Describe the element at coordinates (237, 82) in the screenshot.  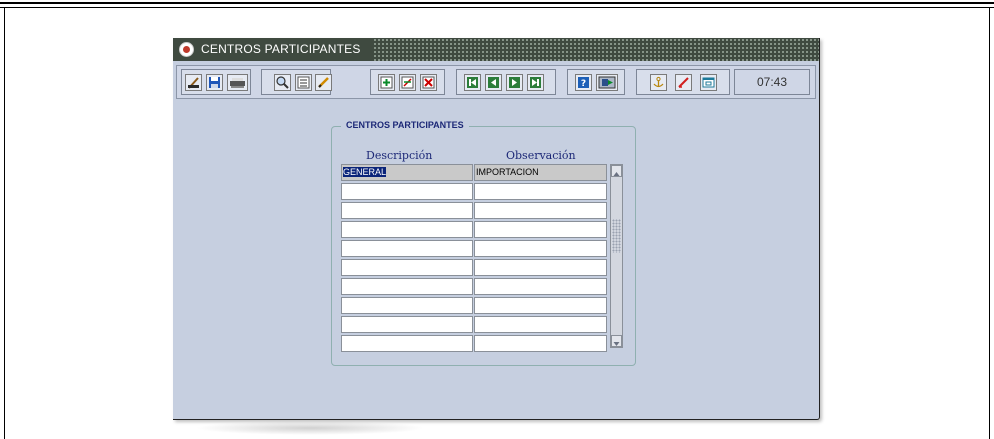
I see `print-icon` at that location.